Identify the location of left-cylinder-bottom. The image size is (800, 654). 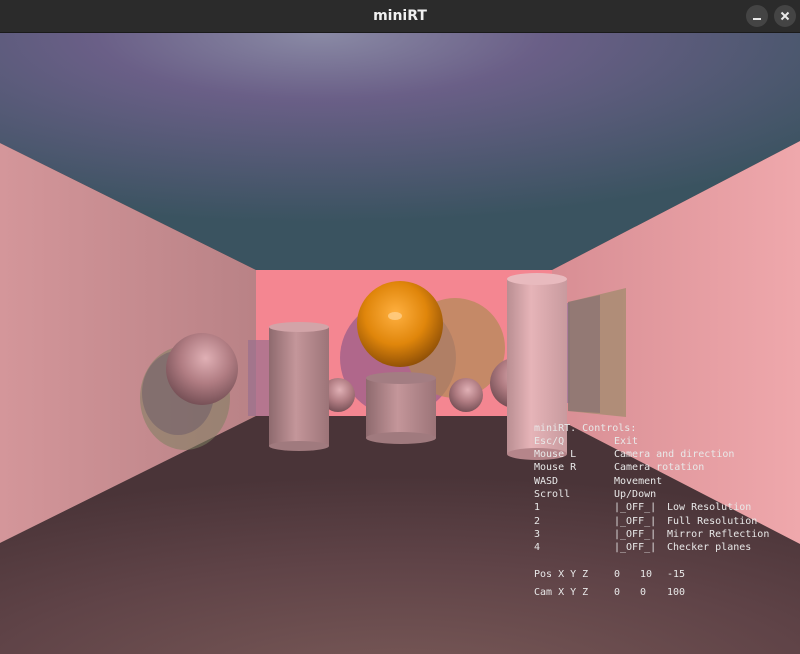
(299, 446).